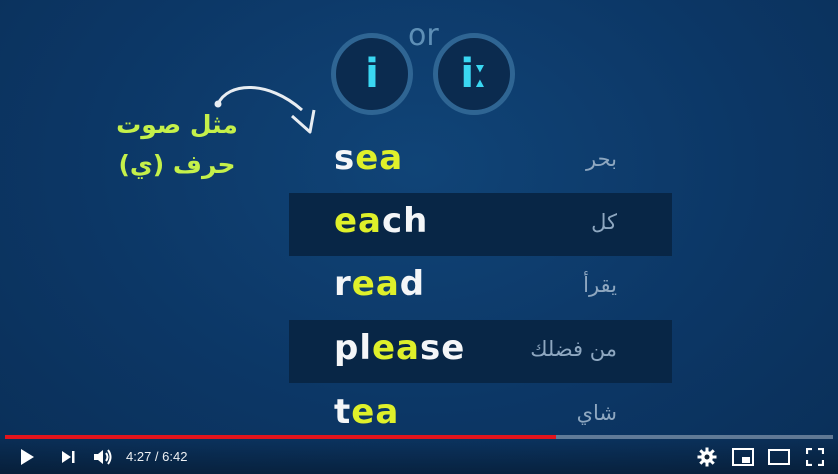  I want to click on english-word: each, so click(381, 221).